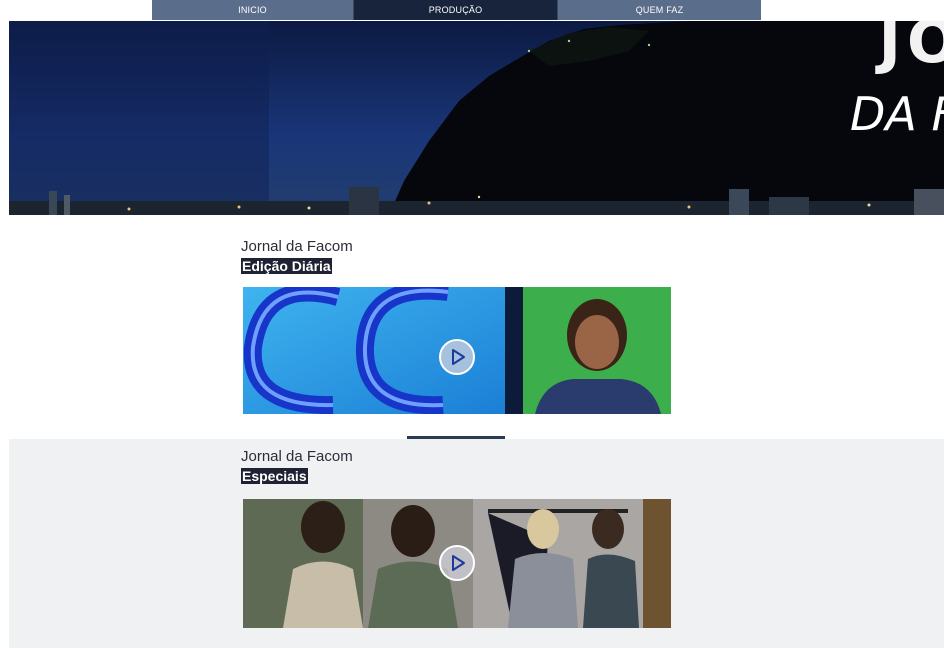  I want to click on nav-item-quem-faz: QUEM FAZ, so click(659, 10).